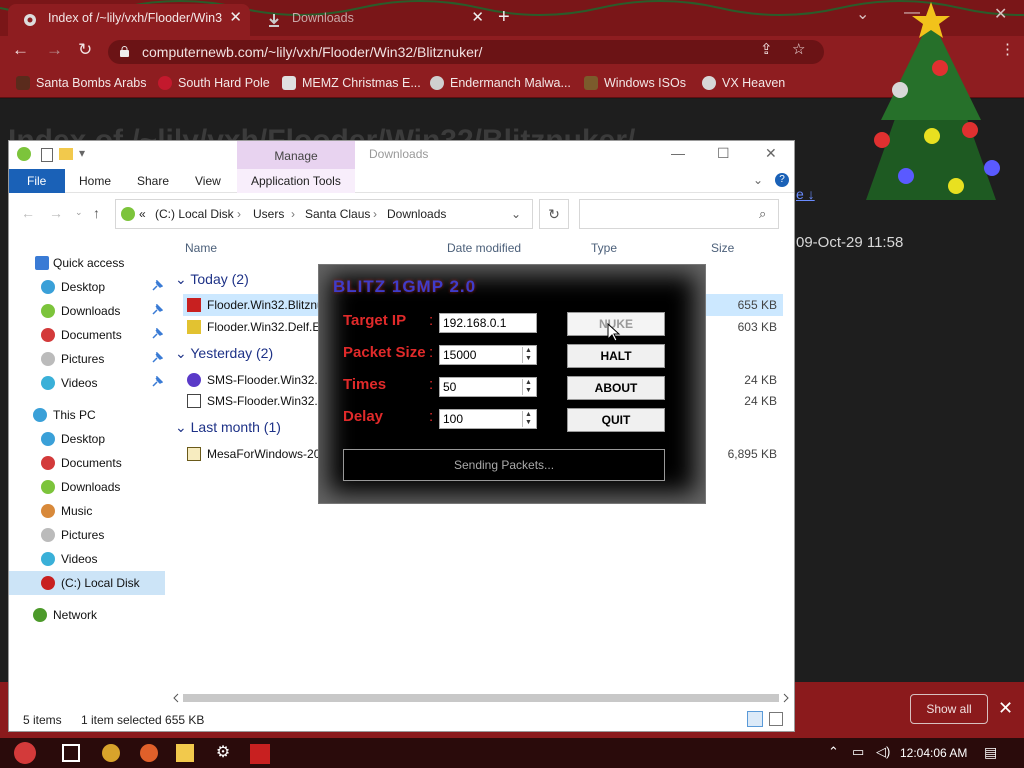 This screenshot has height=768, width=1024. Describe the element at coordinates (375, 214) in the screenshot. I see `chevron-right-icon: ›` at that location.